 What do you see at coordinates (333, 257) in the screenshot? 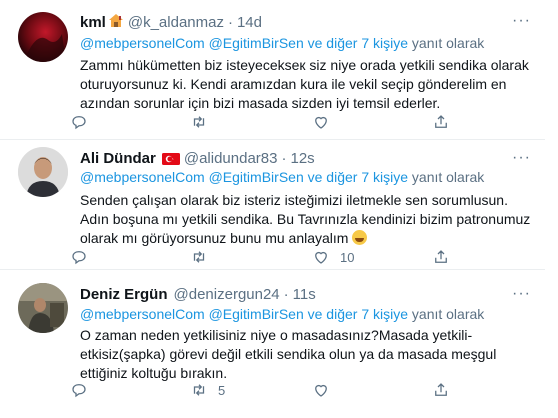
I see `like-button: 10` at bounding box center [333, 257].